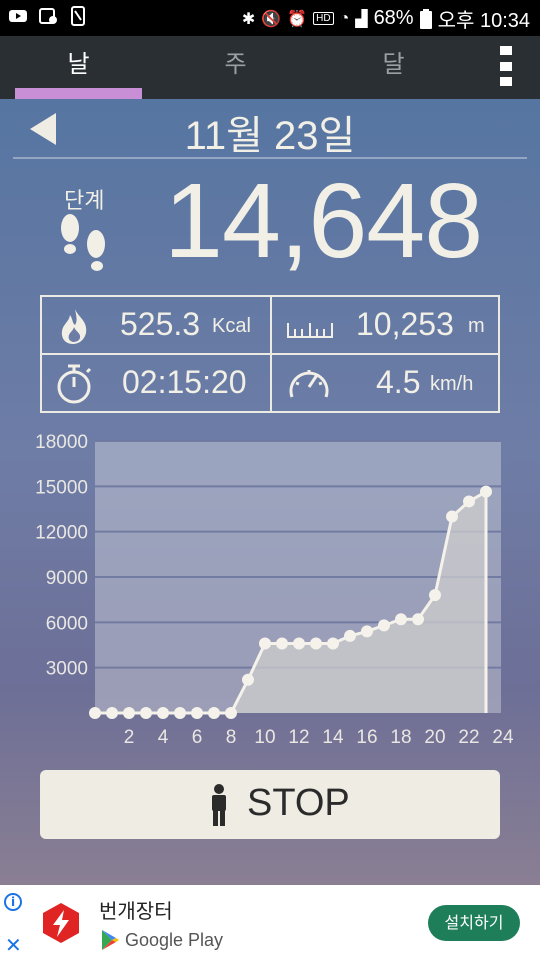 This screenshot has width=540, height=960. I want to click on calories-unit: Kcal, so click(231, 326).